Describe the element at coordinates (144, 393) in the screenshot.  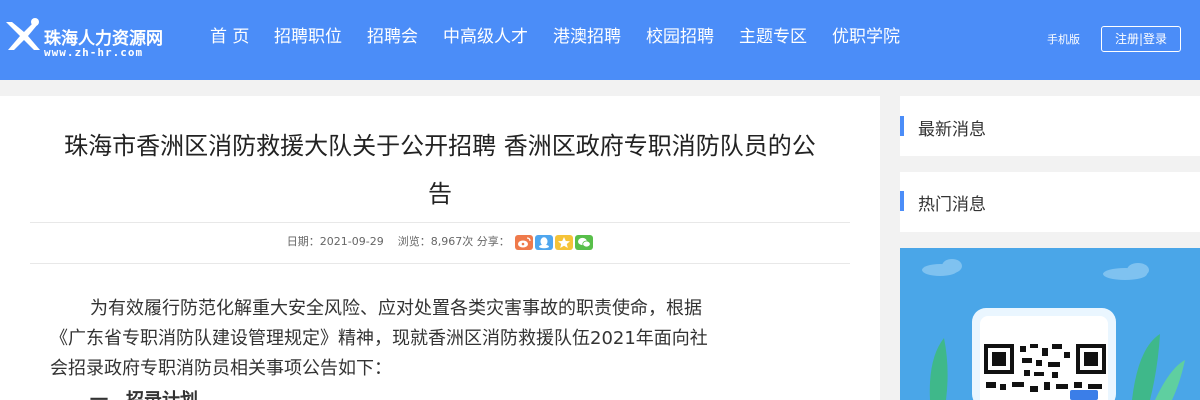
I see `section-heading: 一、招录计划` at that location.